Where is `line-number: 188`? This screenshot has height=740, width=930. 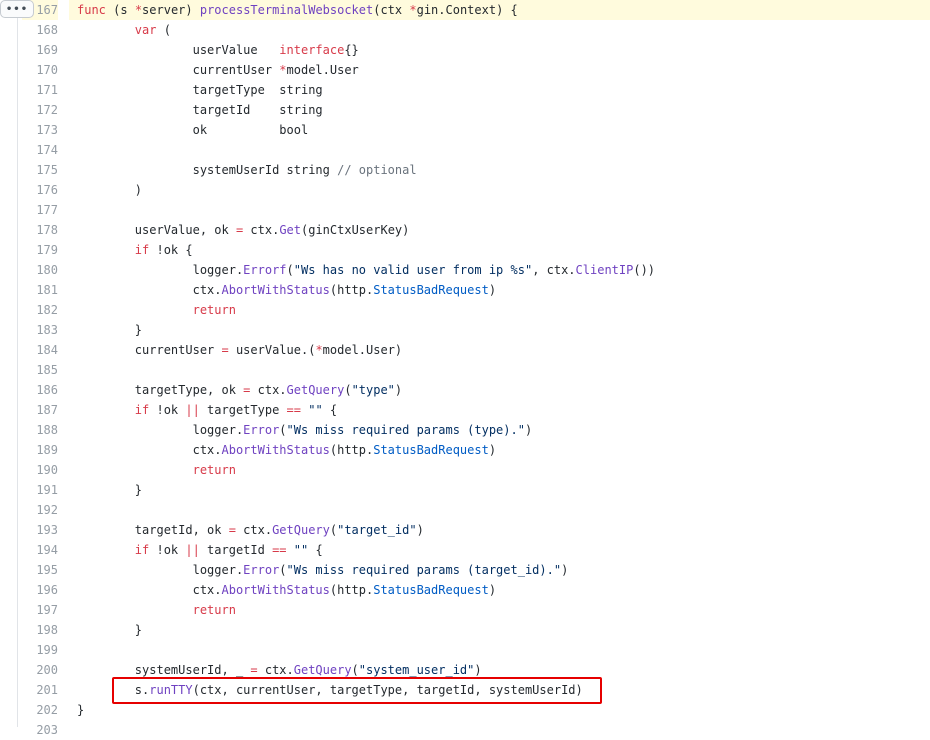
line-number: 188 is located at coordinates (40, 430).